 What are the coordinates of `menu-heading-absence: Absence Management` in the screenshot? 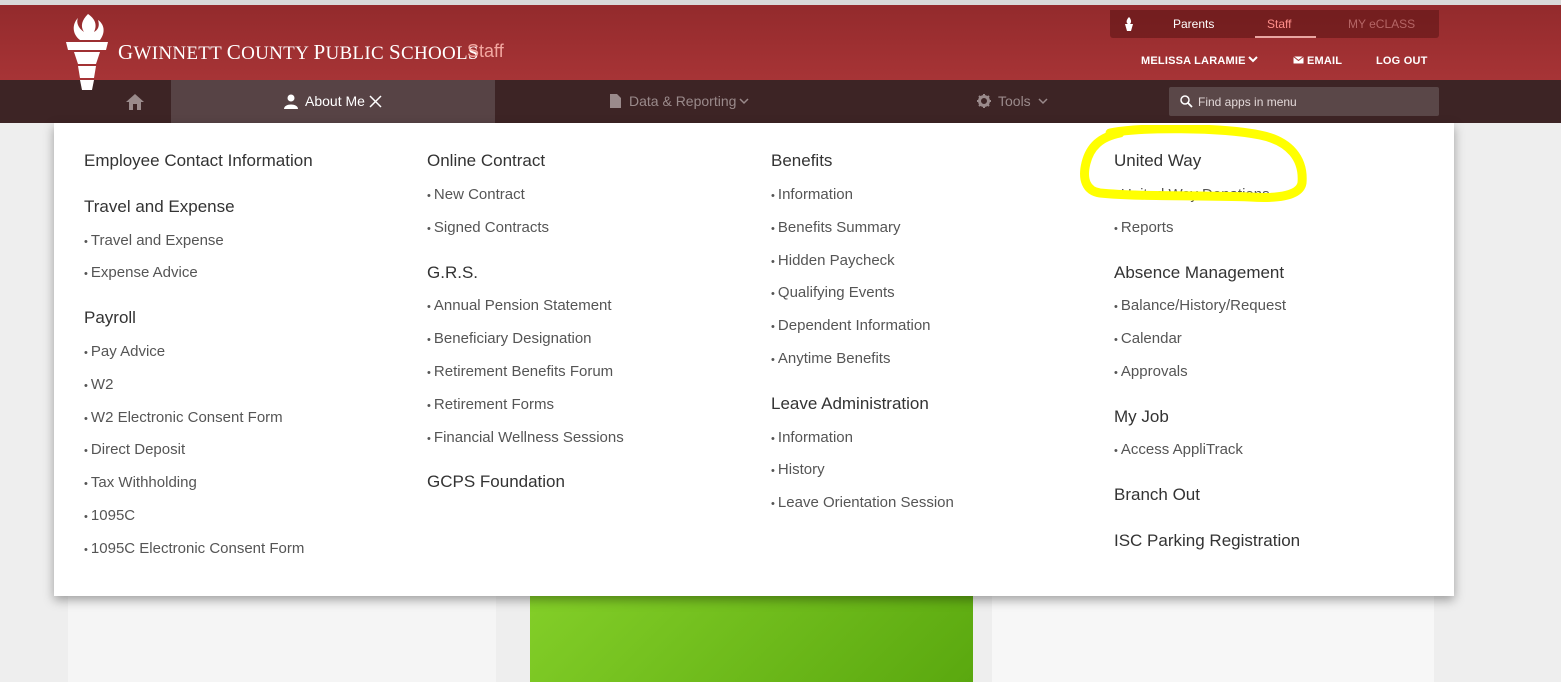 It's located at (1199, 272).